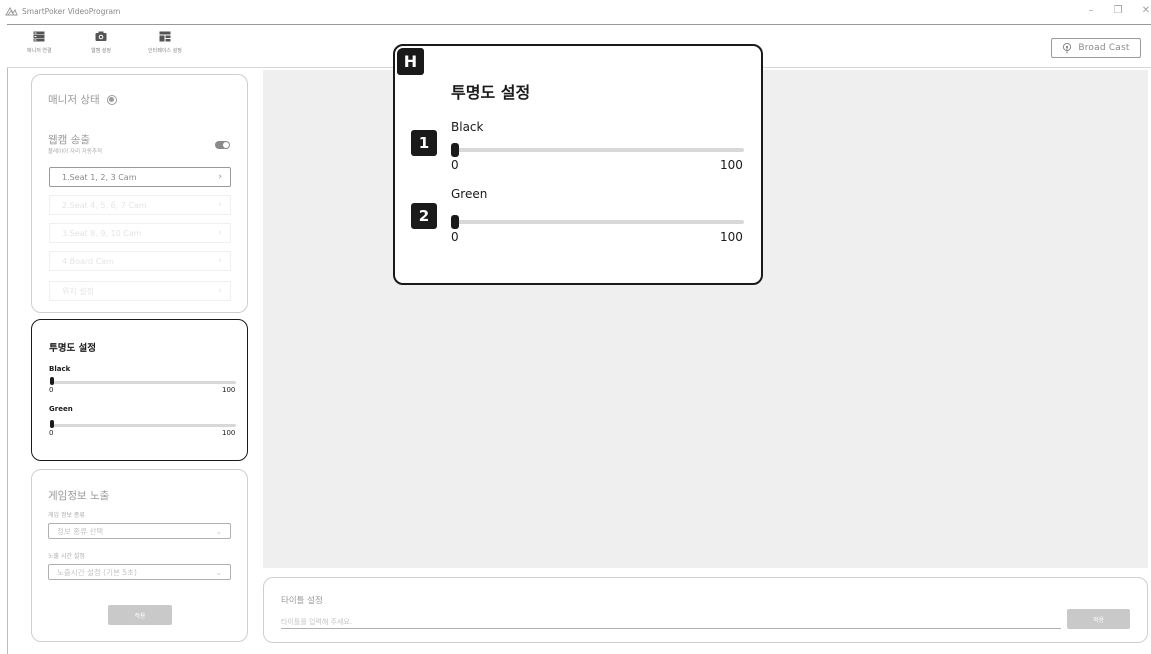 This screenshot has height=654, width=1151. What do you see at coordinates (51, 433) in the screenshot?
I see `green-slider-min: 0` at bounding box center [51, 433].